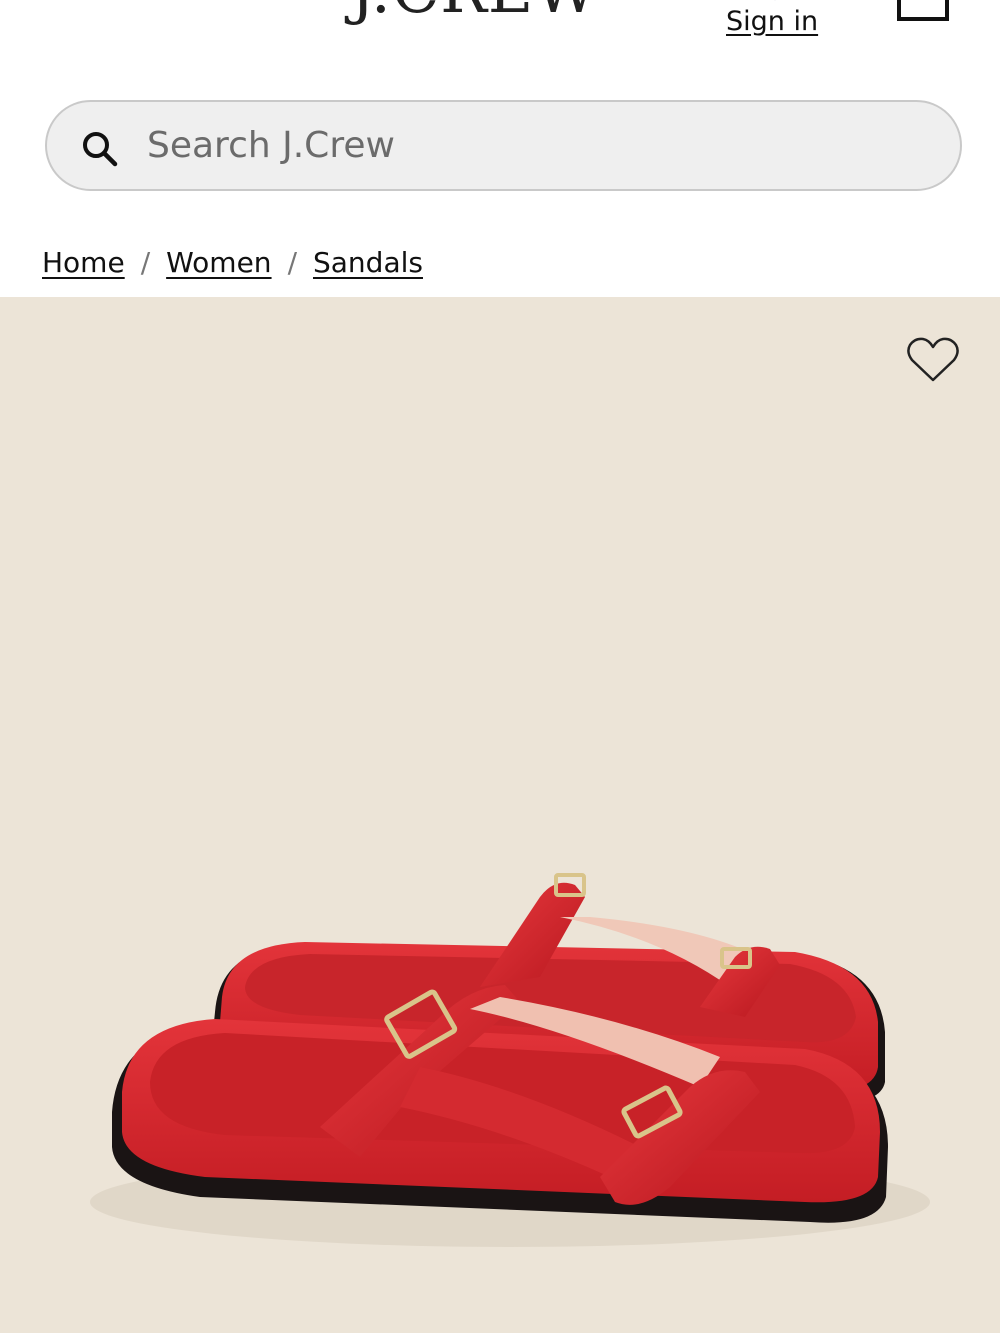  What do you see at coordinates (79, 9) in the screenshot?
I see `hamburger-menu-button` at bounding box center [79, 9].